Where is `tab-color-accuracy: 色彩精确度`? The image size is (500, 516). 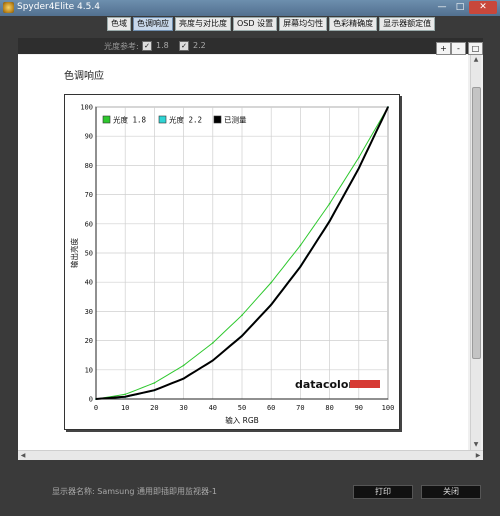
tab-color-accuracy: 色彩精确度 is located at coordinates (353, 24).